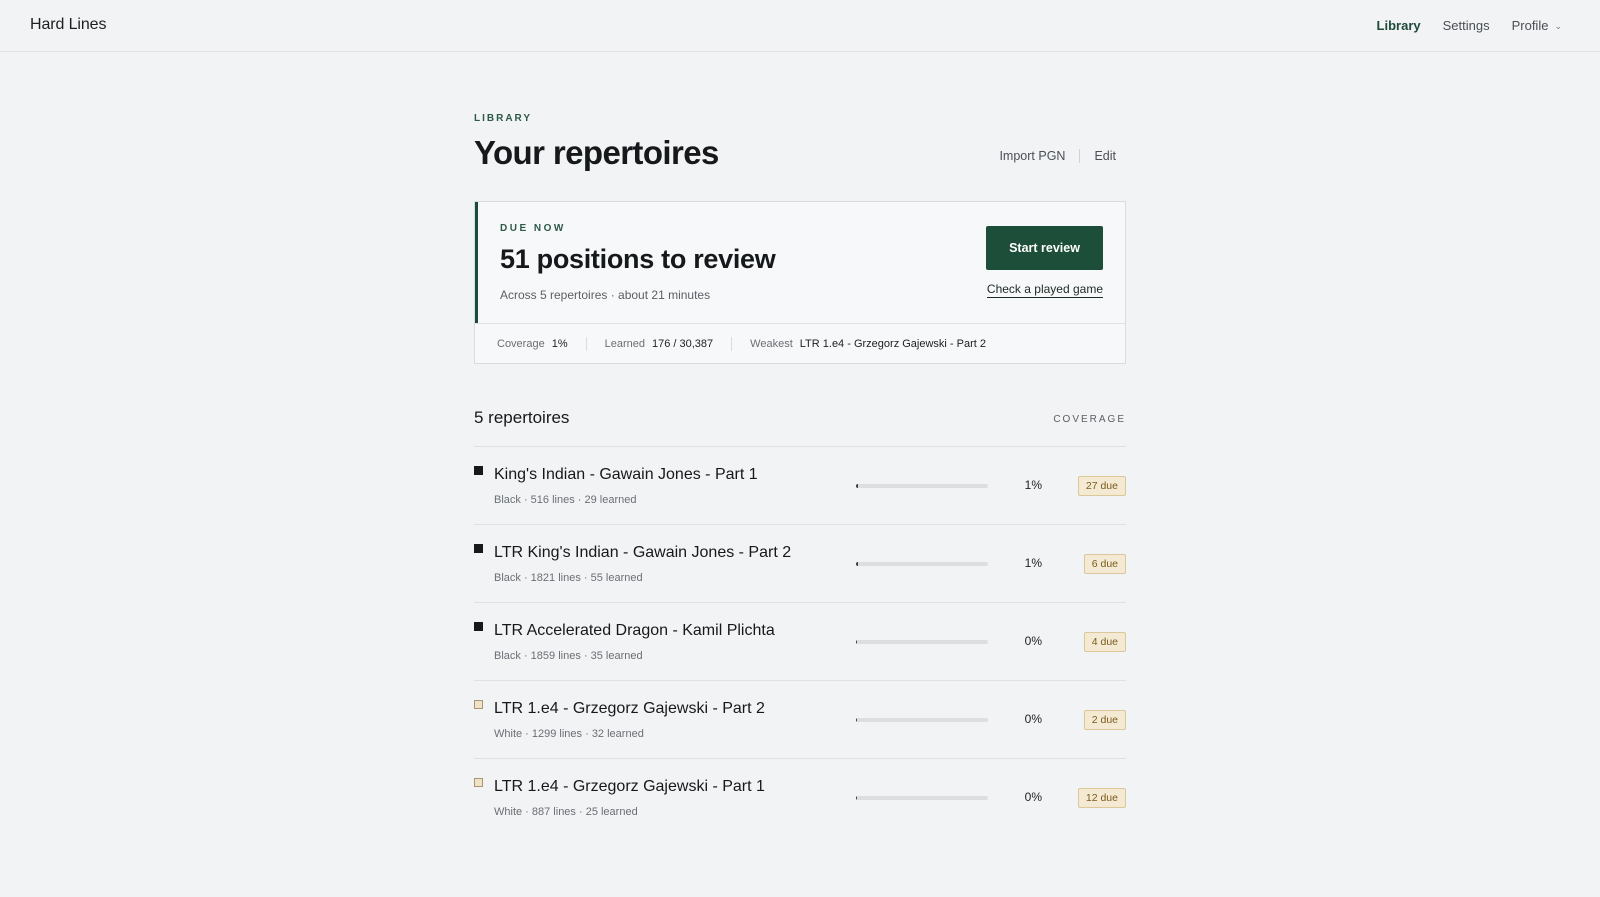  What do you see at coordinates (893, 344) in the screenshot?
I see `weakest-stat-value: LTR 1.e4 - Grzegorz Gajewski - Part 2` at bounding box center [893, 344].